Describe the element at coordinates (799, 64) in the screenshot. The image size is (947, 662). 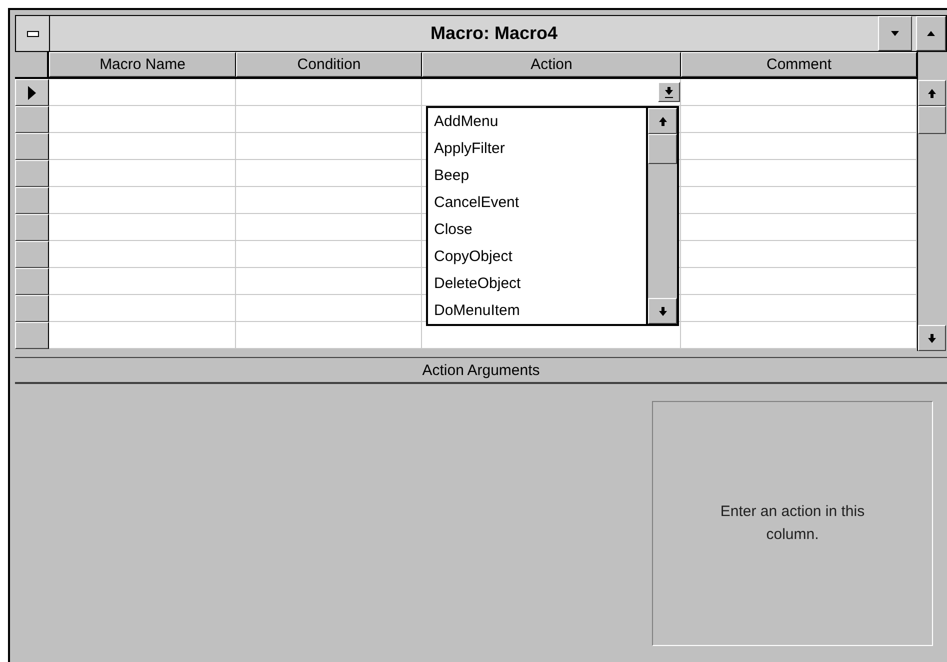
I see `column-header: Comment` at that location.